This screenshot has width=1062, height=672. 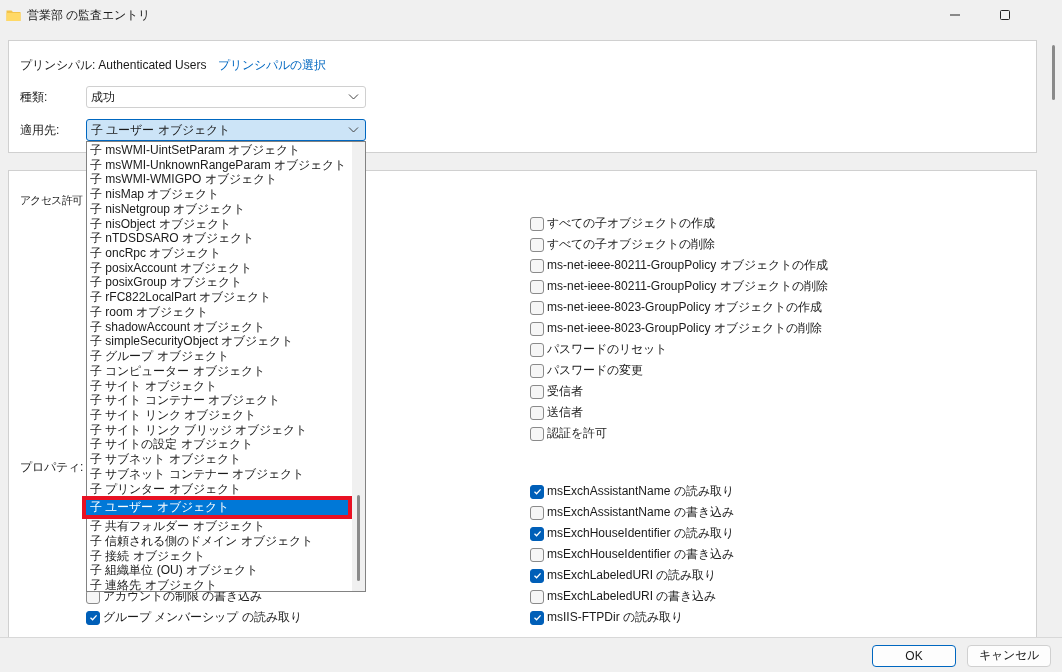 What do you see at coordinates (777, 328) in the screenshot?
I see `checkbox: ms-net-ieee-8023-GroupPolicy オブジェクトの削除` at bounding box center [777, 328].